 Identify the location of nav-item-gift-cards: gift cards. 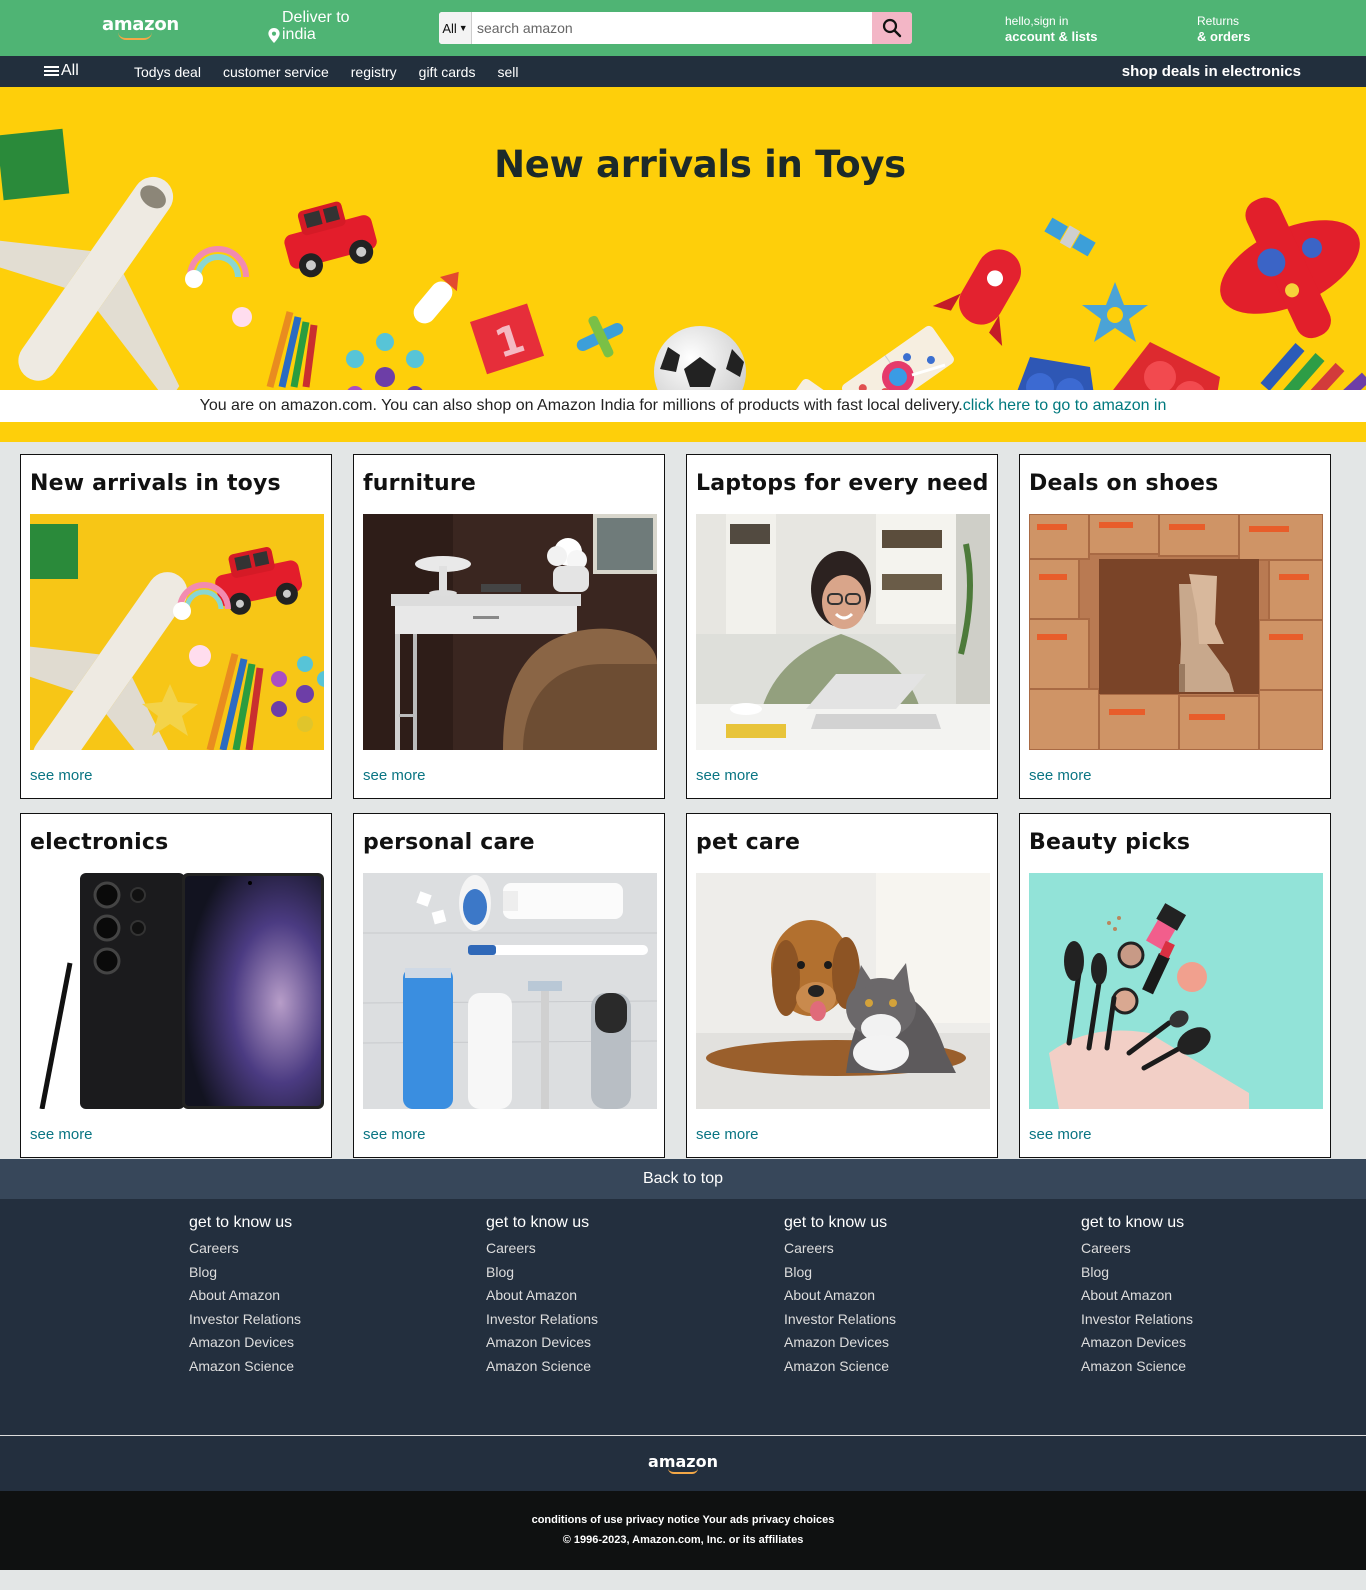
(447, 72).